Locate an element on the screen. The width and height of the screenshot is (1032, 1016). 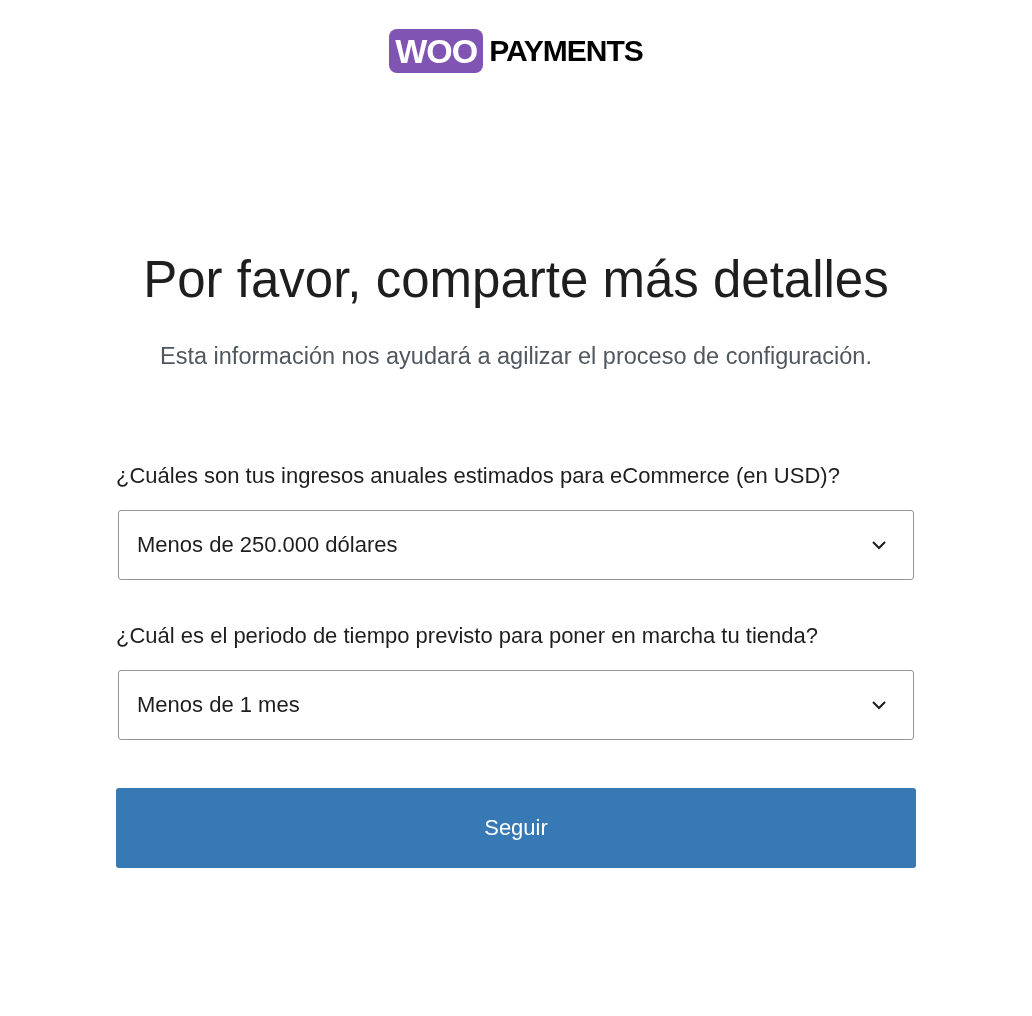
page-subtitle: Esta información nos ayudará a agilizar el proceso de configuración. is located at coordinates (516, 356).